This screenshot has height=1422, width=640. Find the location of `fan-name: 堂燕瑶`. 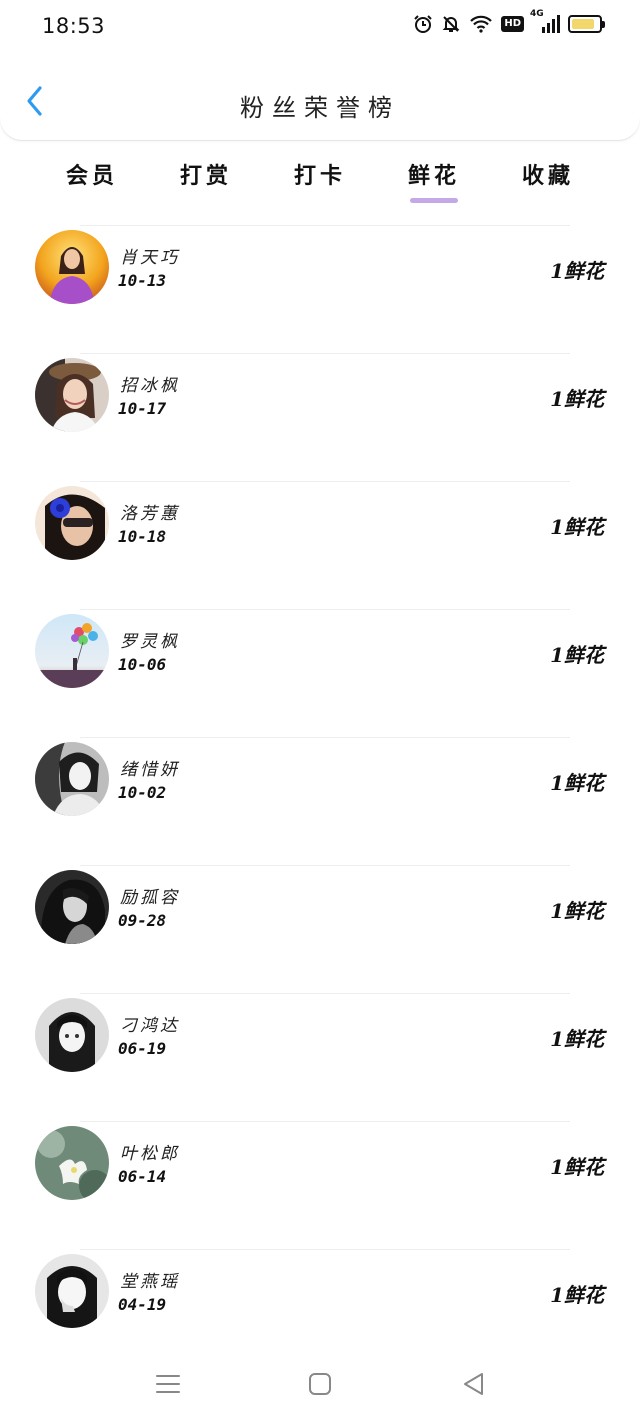

fan-name: 堂燕瑶 is located at coordinates (150, 1282).